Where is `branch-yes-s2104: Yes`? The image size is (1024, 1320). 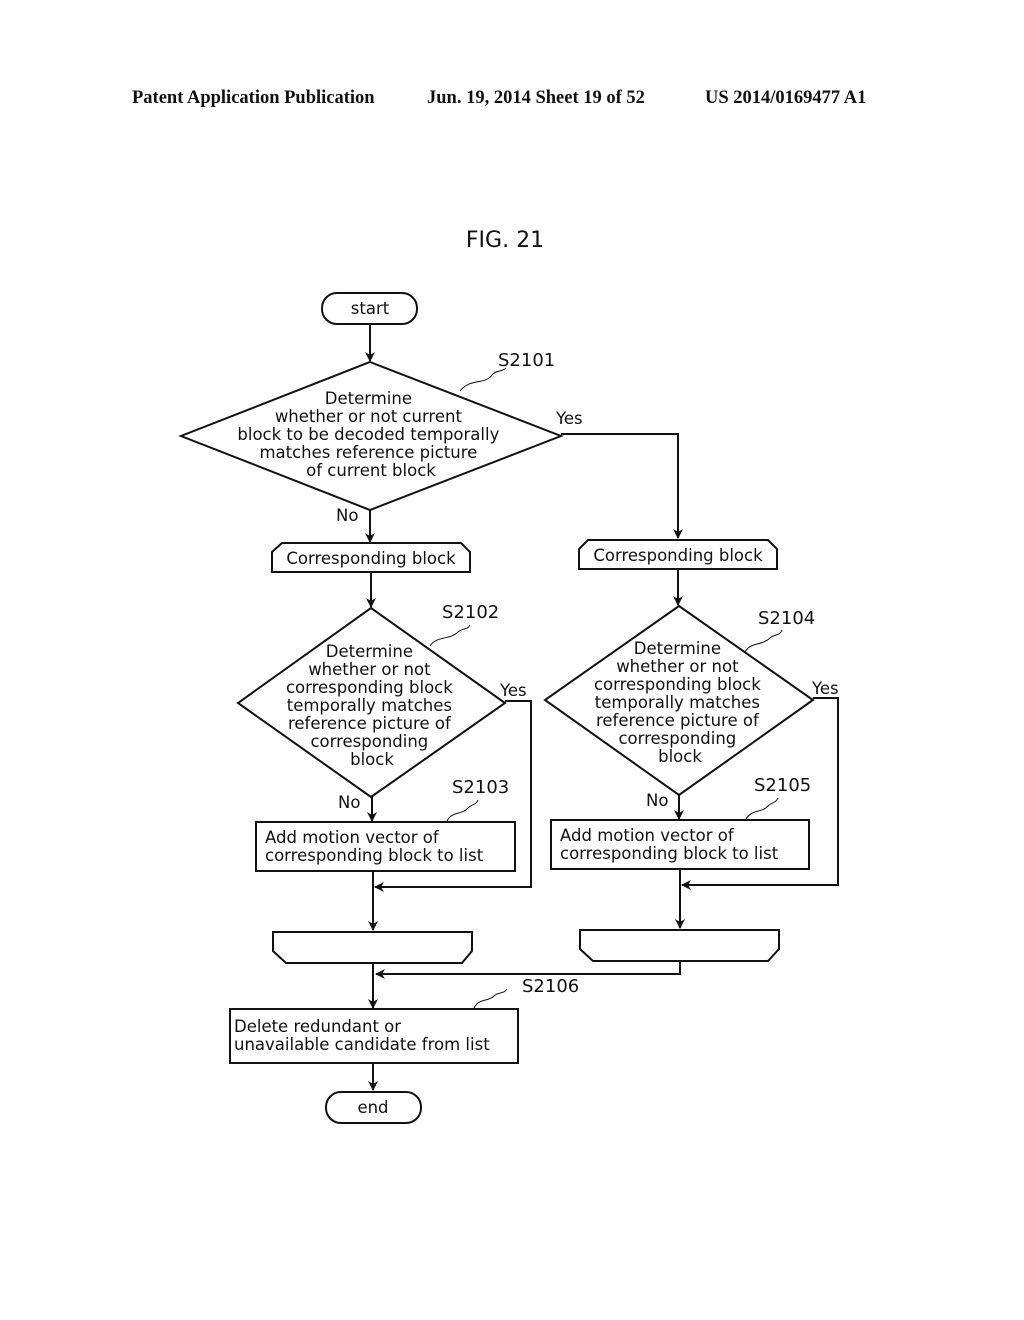 branch-yes-s2104: Yes is located at coordinates (825, 688).